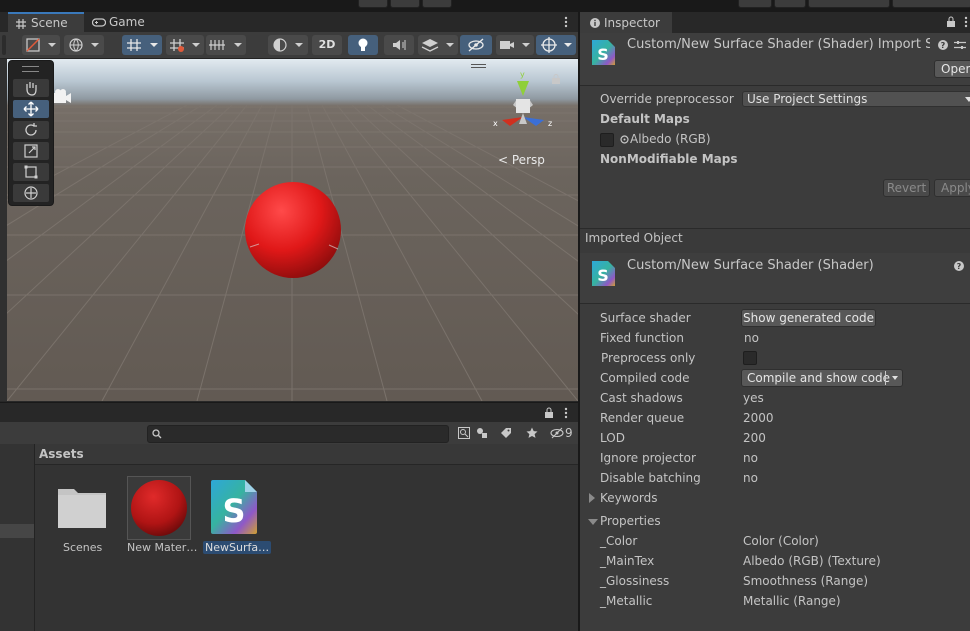 The width and height of the screenshot is (970, 631). I want to click on assets-breadcrumb: Assets, so click(61, 454).